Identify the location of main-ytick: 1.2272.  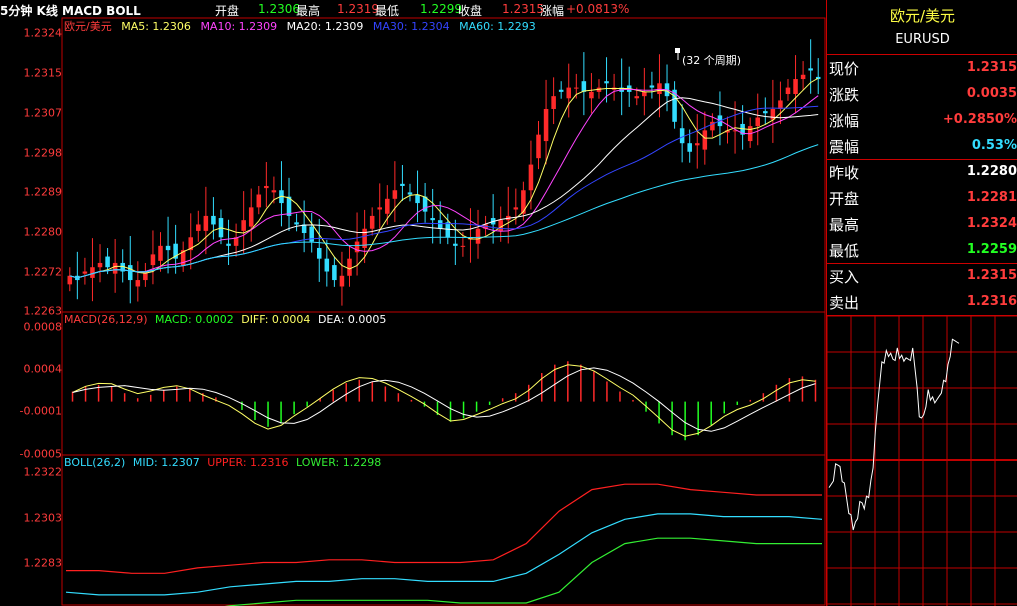
(43, 272).